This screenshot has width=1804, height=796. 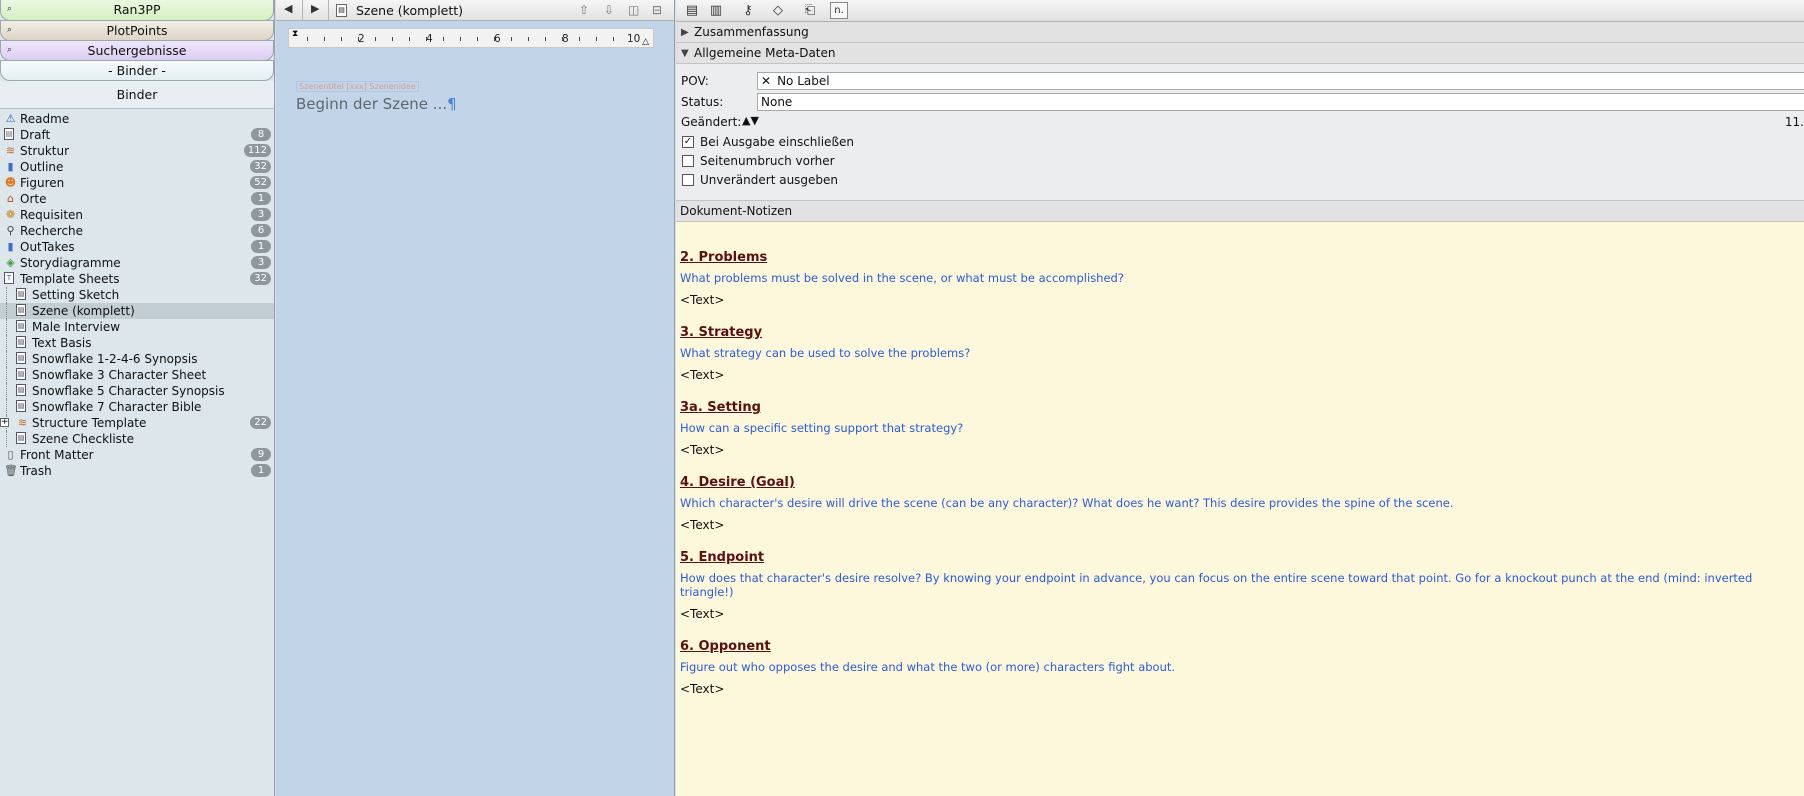 I want to click on page-break-before-label: Seitenumbruch vorher, so click(x=767, y=161).